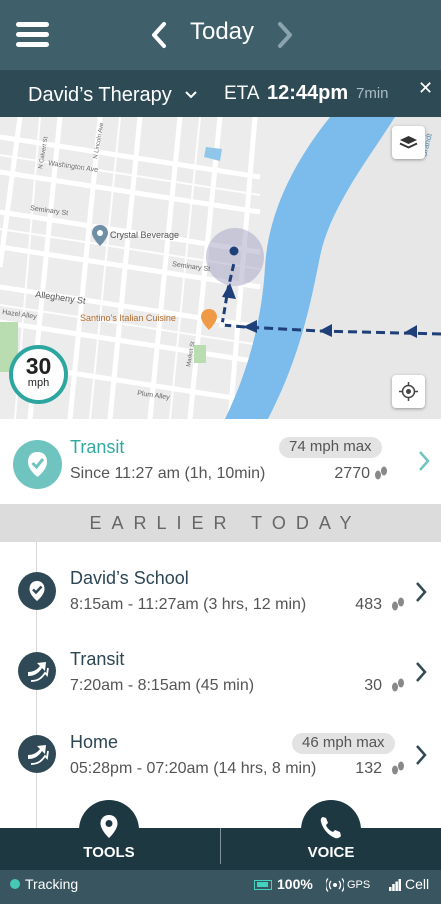  What do you see at coordinates (263, 885) in the screenshot?
I see `battery-icon` at bounding box center [263, 885].